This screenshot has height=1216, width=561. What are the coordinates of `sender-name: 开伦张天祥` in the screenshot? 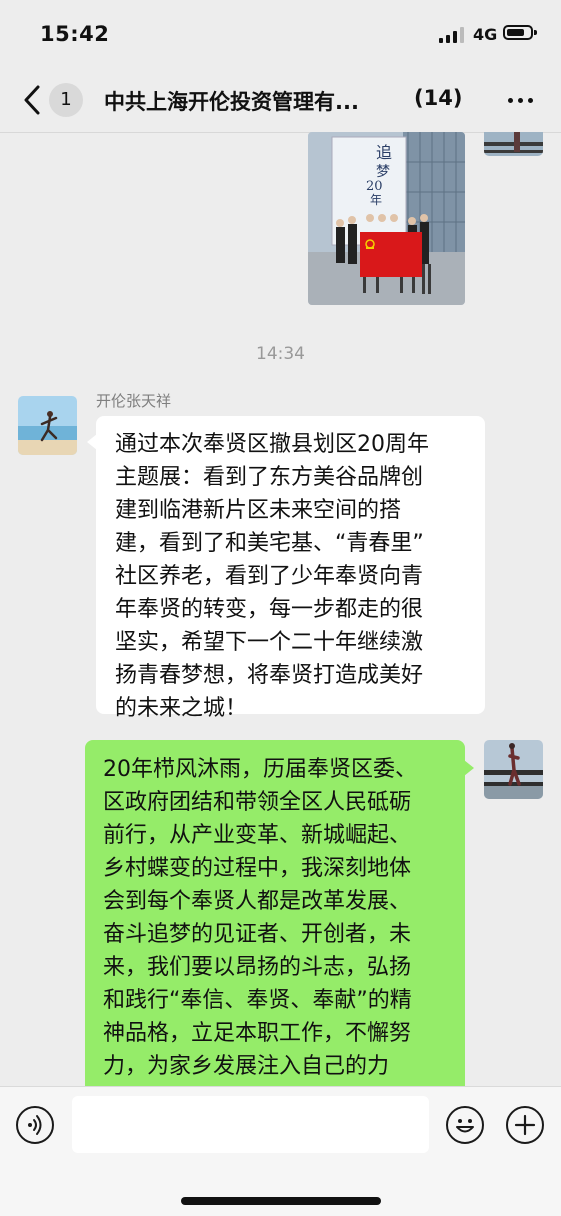 It's located at (134, 401).